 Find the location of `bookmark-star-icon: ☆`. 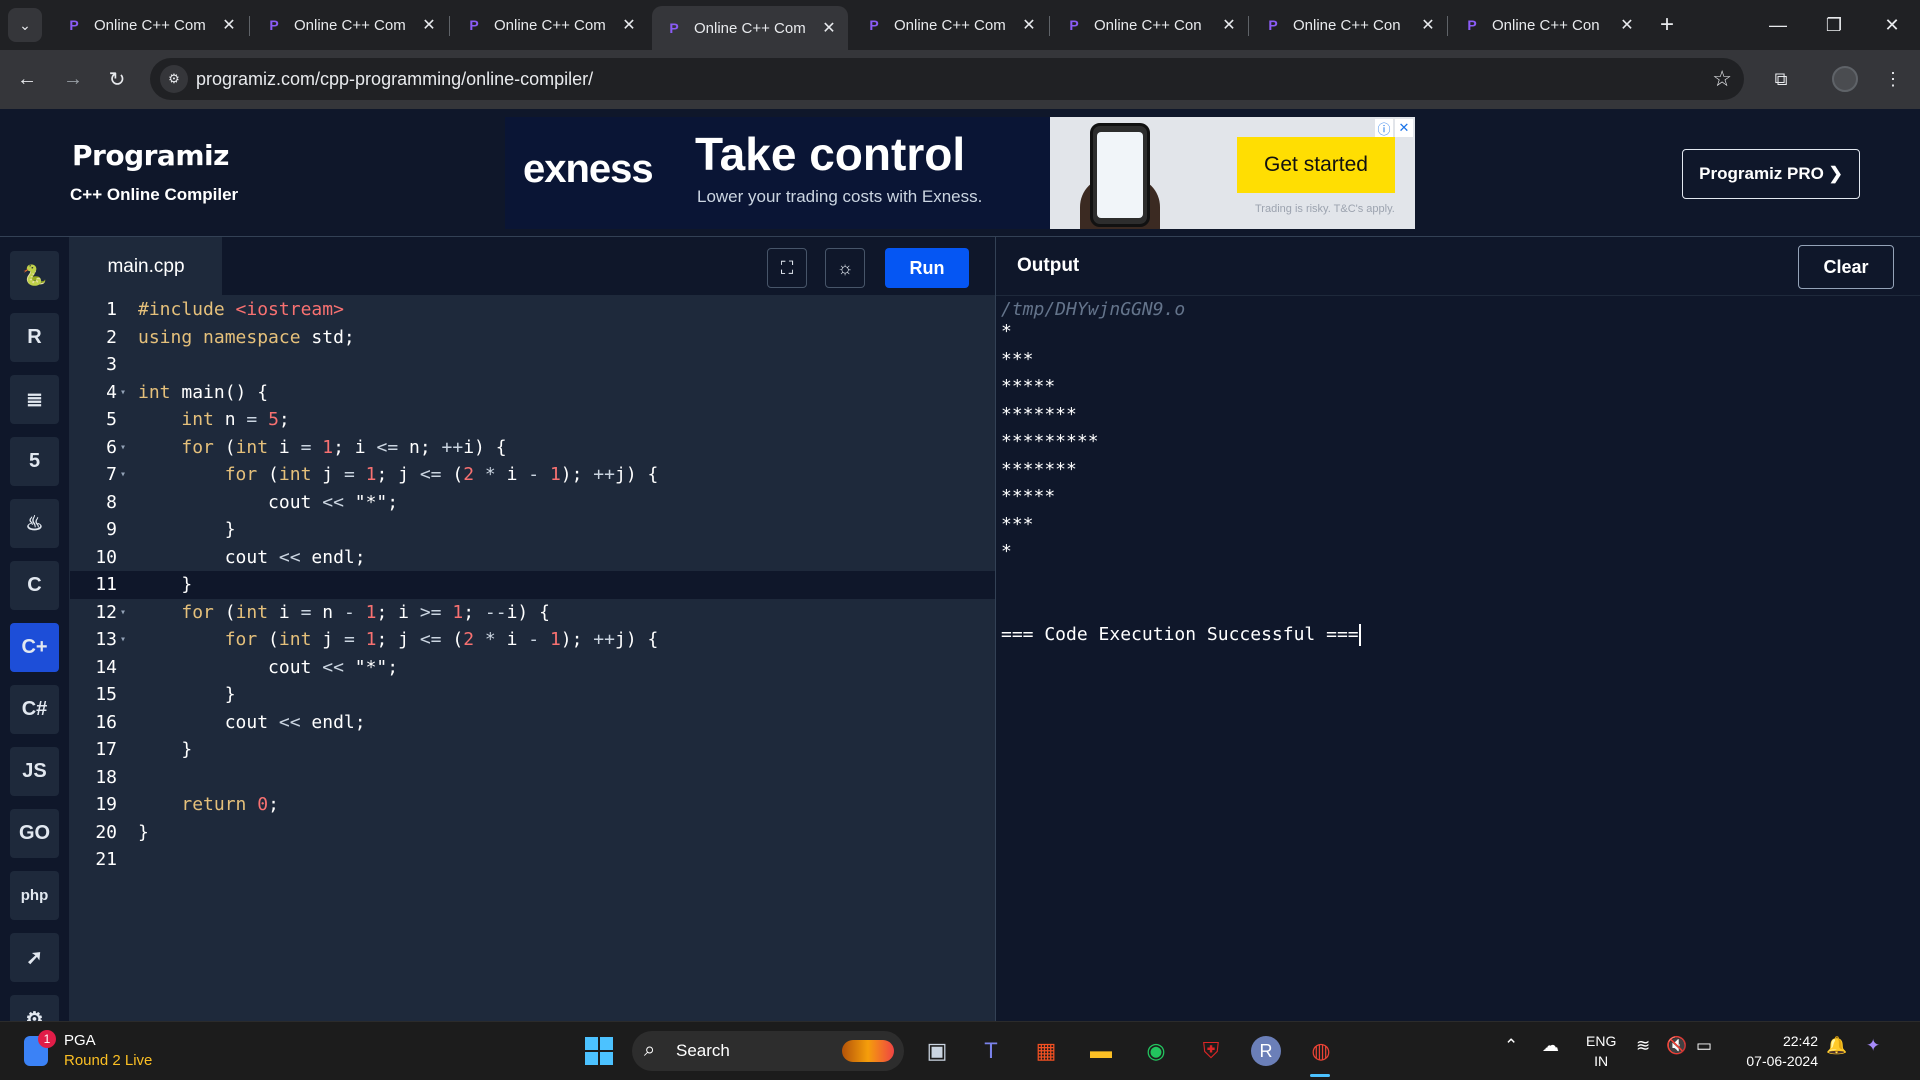

bookmark-star-icon: ☆ is located at coordinates (1722, 79).